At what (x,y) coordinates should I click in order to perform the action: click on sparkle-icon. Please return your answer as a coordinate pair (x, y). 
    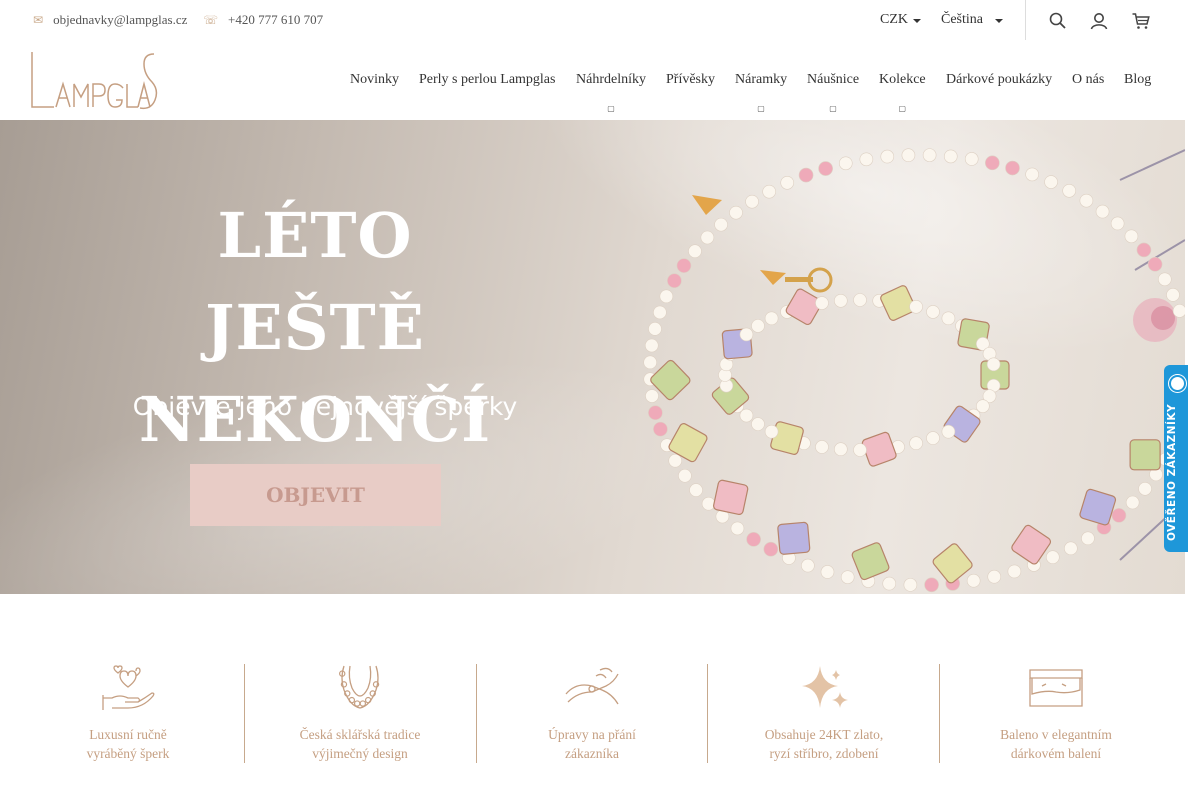
    Looking at the image, I should click on (825, 687).